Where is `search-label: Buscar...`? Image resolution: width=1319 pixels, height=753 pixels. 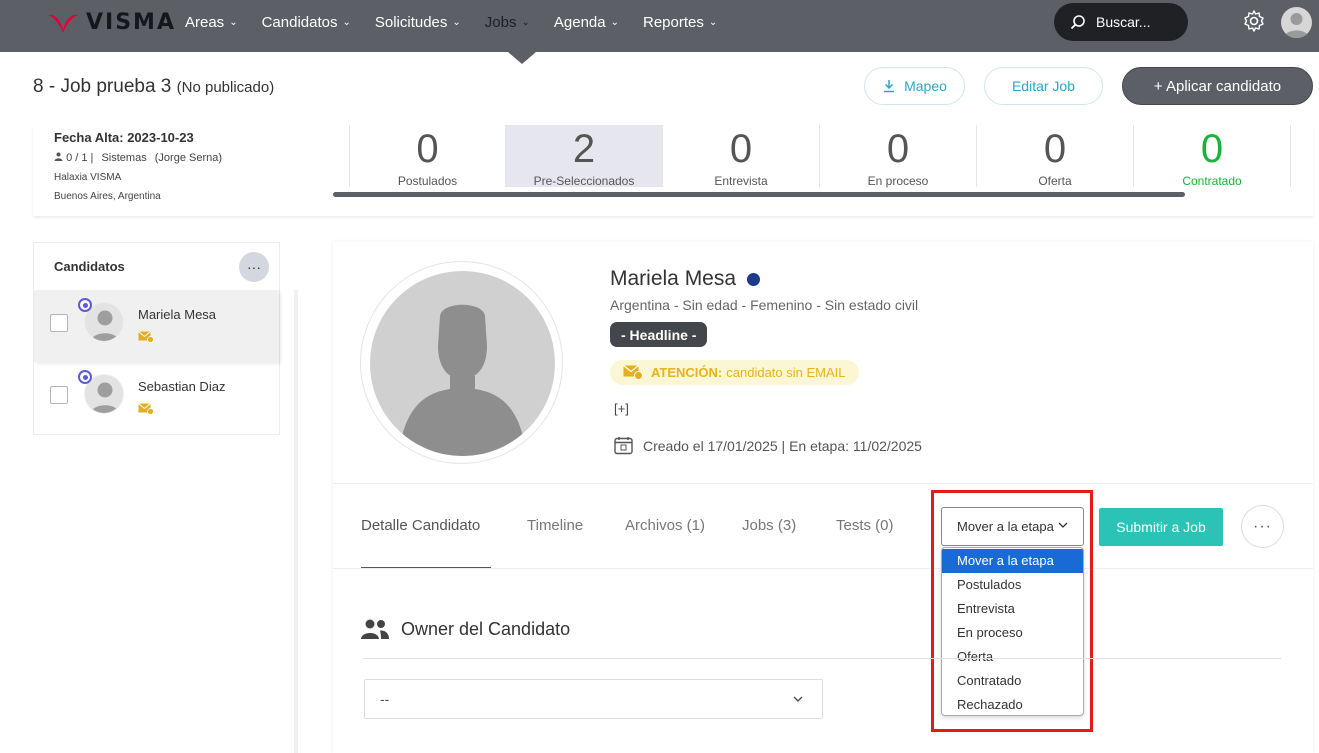
search-label: Buscar... is located at coordinates (1123, 22).